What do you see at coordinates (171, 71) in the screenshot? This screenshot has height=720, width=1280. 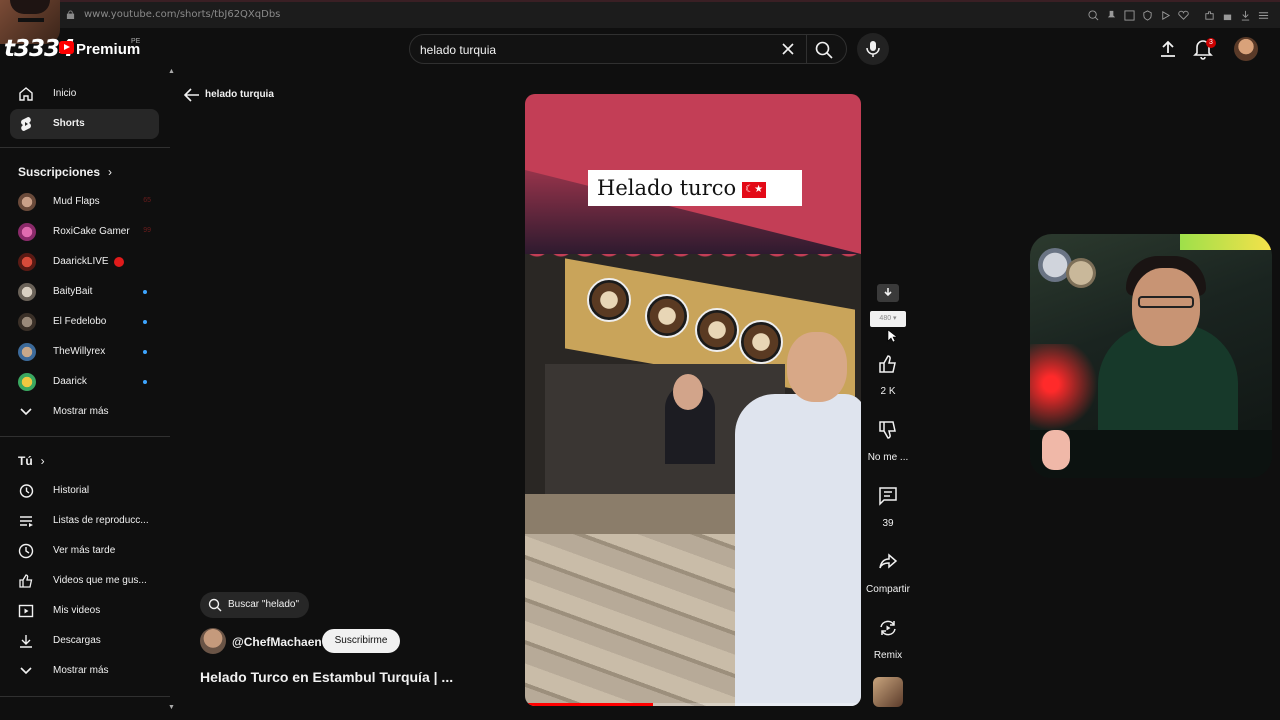 I see `sidebar-scroll-up-icon: ▲` at bounding box center [171, 71].